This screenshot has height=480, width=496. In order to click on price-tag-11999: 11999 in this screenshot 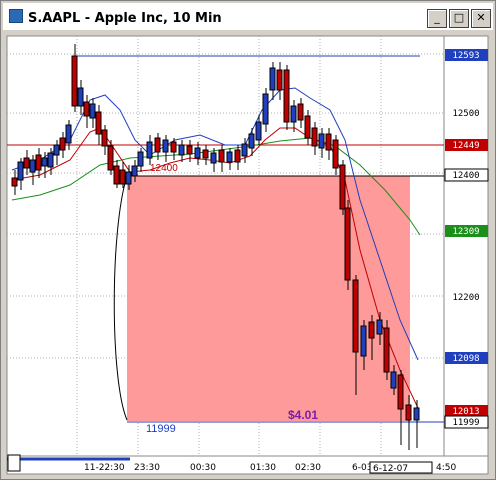, I will do `click(465, 423)`.